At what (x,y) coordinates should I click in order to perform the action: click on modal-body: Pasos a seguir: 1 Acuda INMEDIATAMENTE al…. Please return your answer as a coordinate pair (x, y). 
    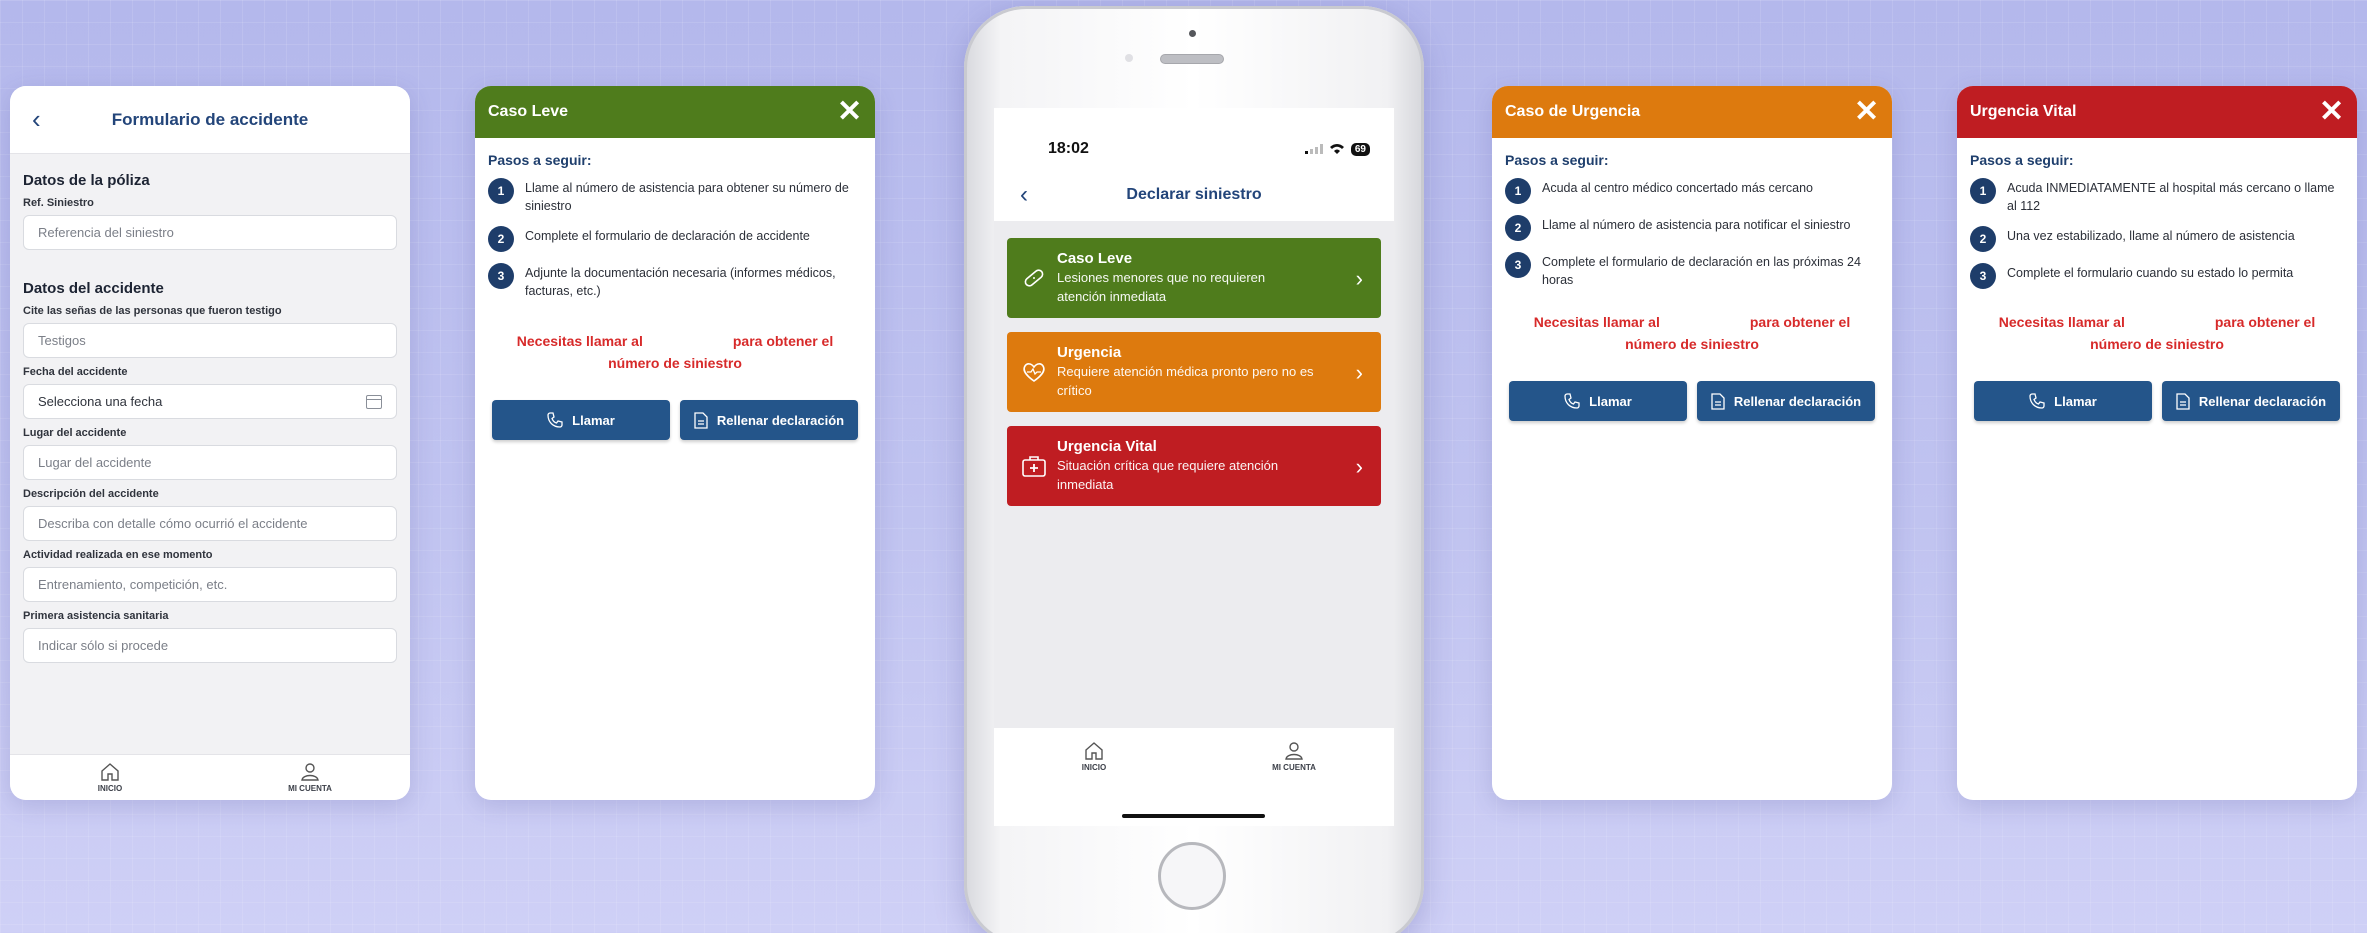
    Looking at the image, I should click on (2157, 279).